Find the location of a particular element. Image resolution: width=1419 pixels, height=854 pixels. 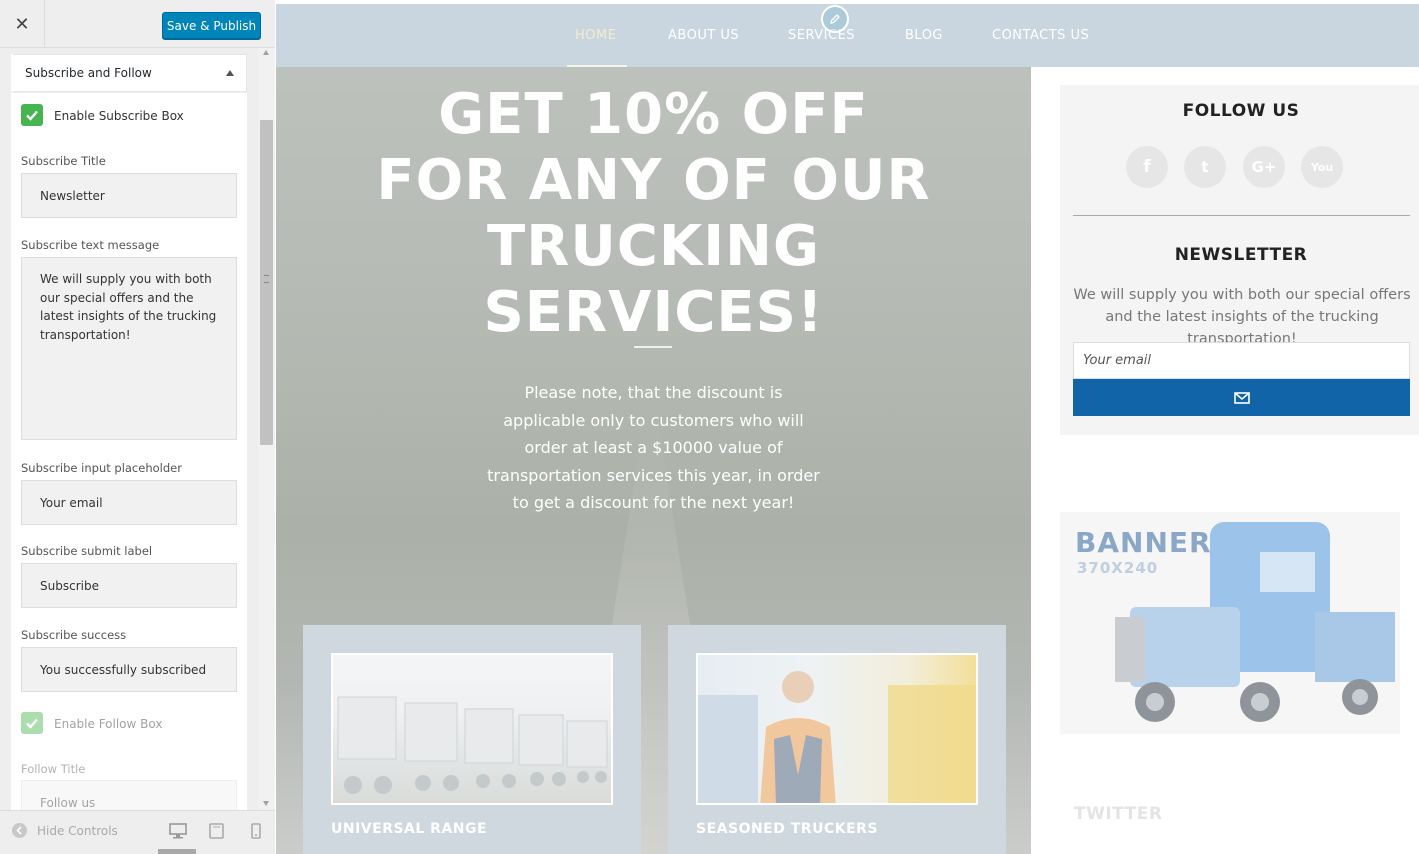

subscribe-title-label: Subscribe Title is located at coordinates (63, 161).